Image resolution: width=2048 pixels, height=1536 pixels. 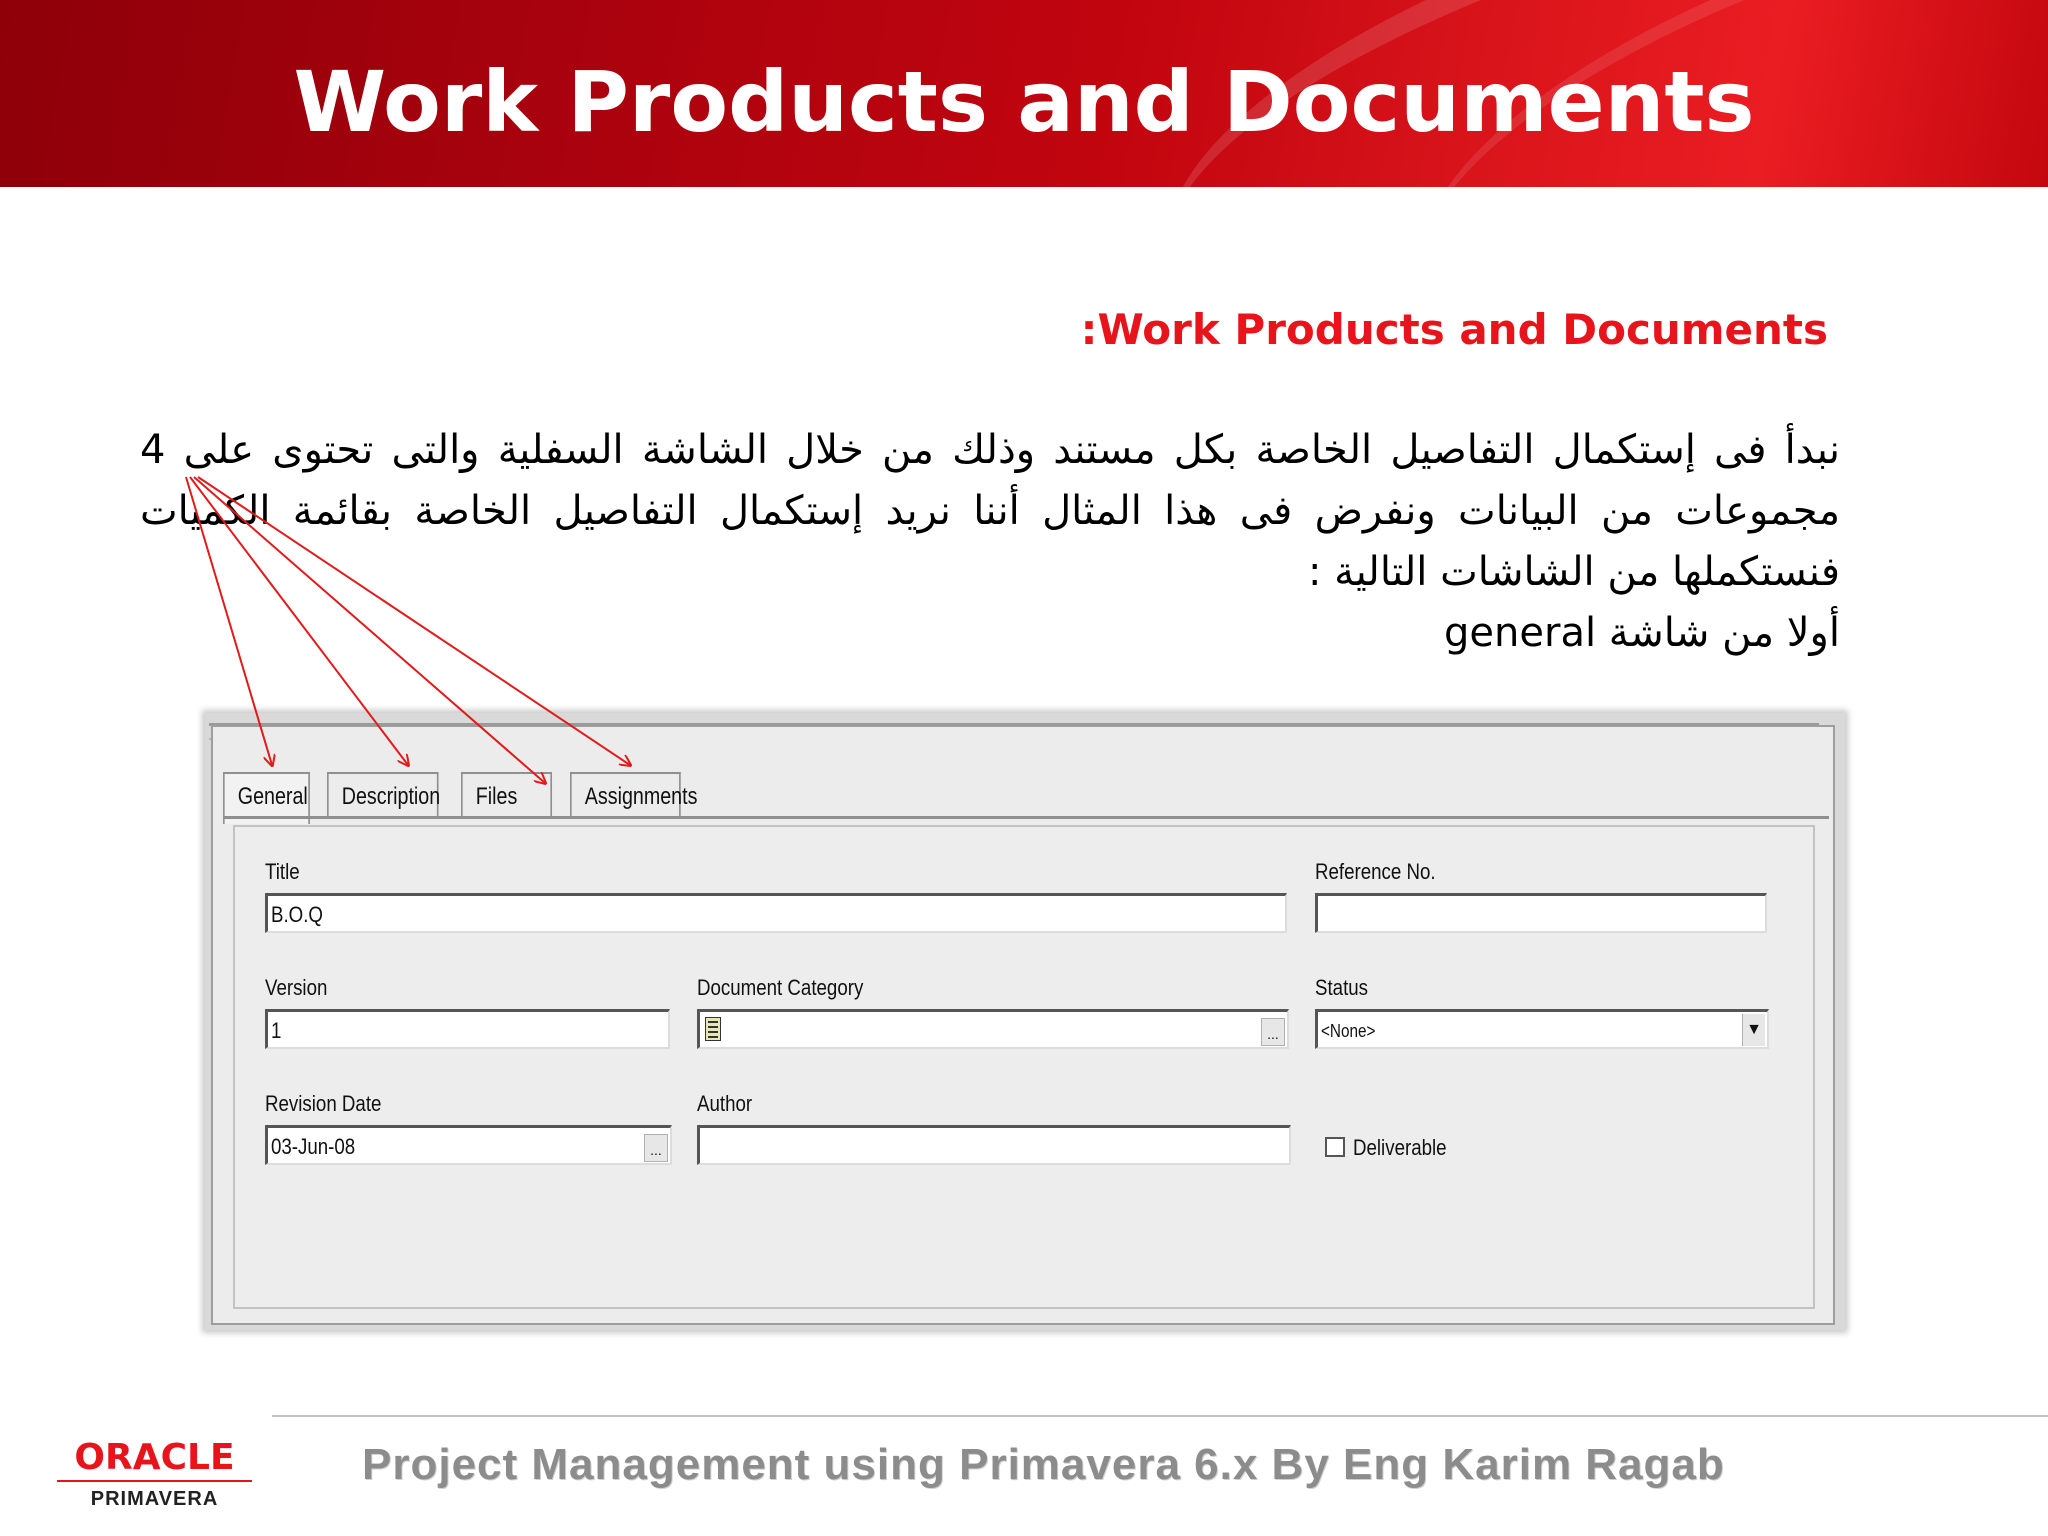 I want to click on tab-description: Description, so click(x=383, y=795).